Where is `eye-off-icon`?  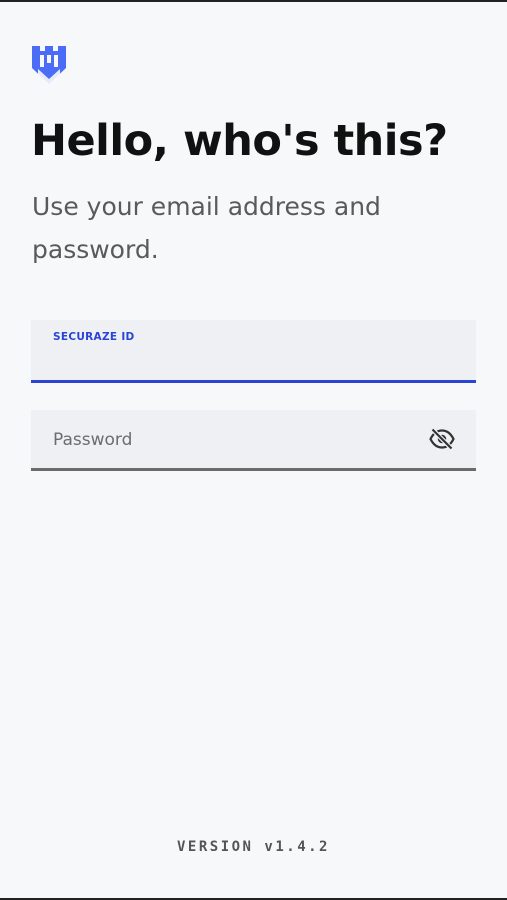
eye-off-icon is located at coordinates (442, 439).